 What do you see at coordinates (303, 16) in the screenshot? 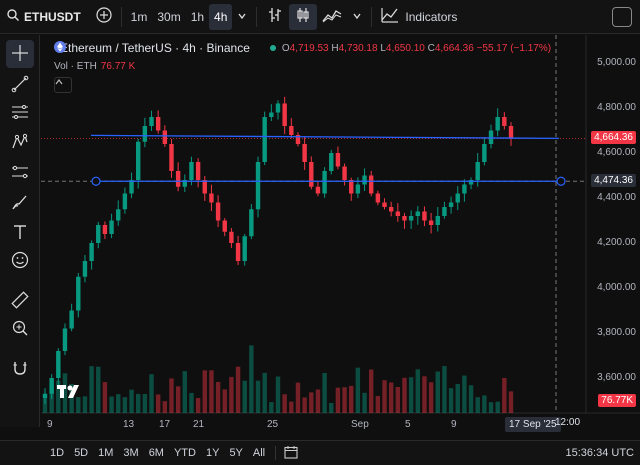
I see `candles-button` at bounding box center [303, 16].